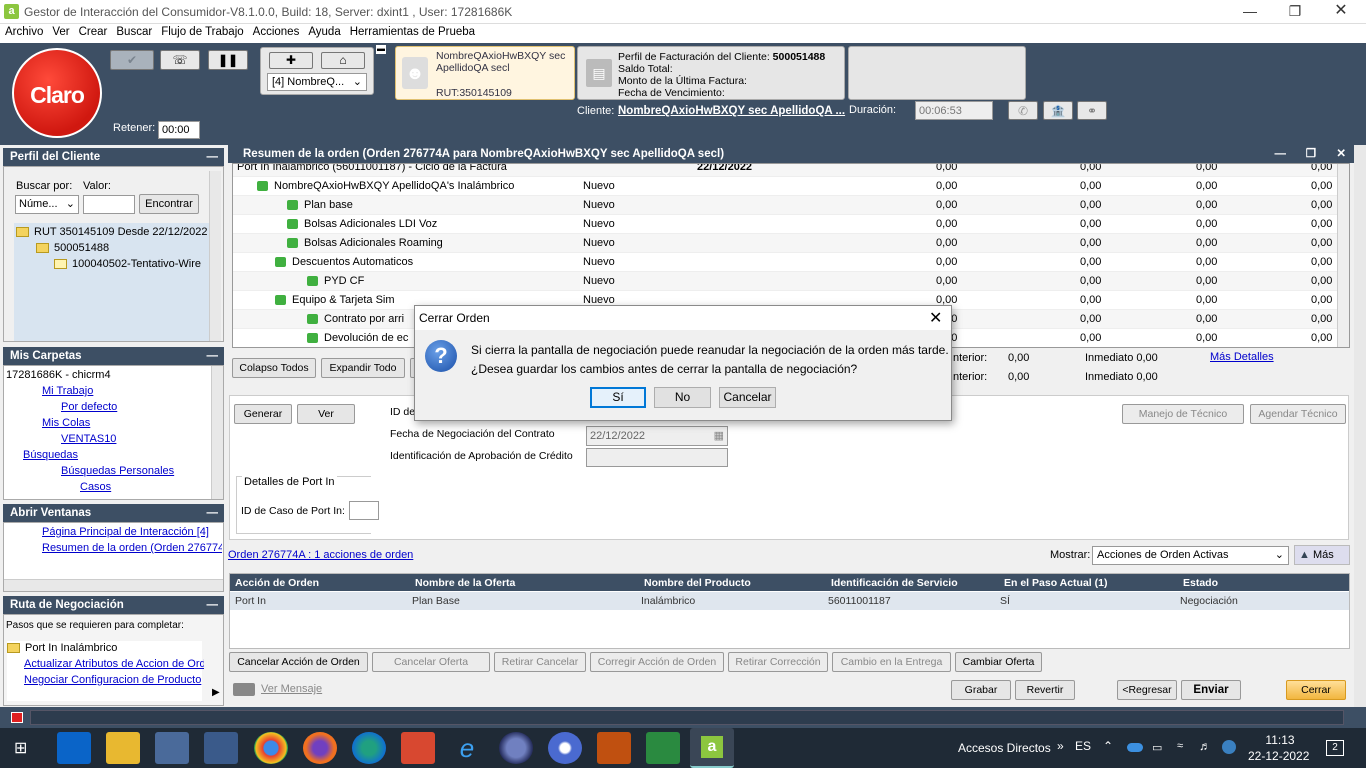 This screenshot has height=768, width=1366. What do you see at coordinates (1060, 746) in the screenshot?
I see `chevron-icon: »` at bounding box center [1060, 746].